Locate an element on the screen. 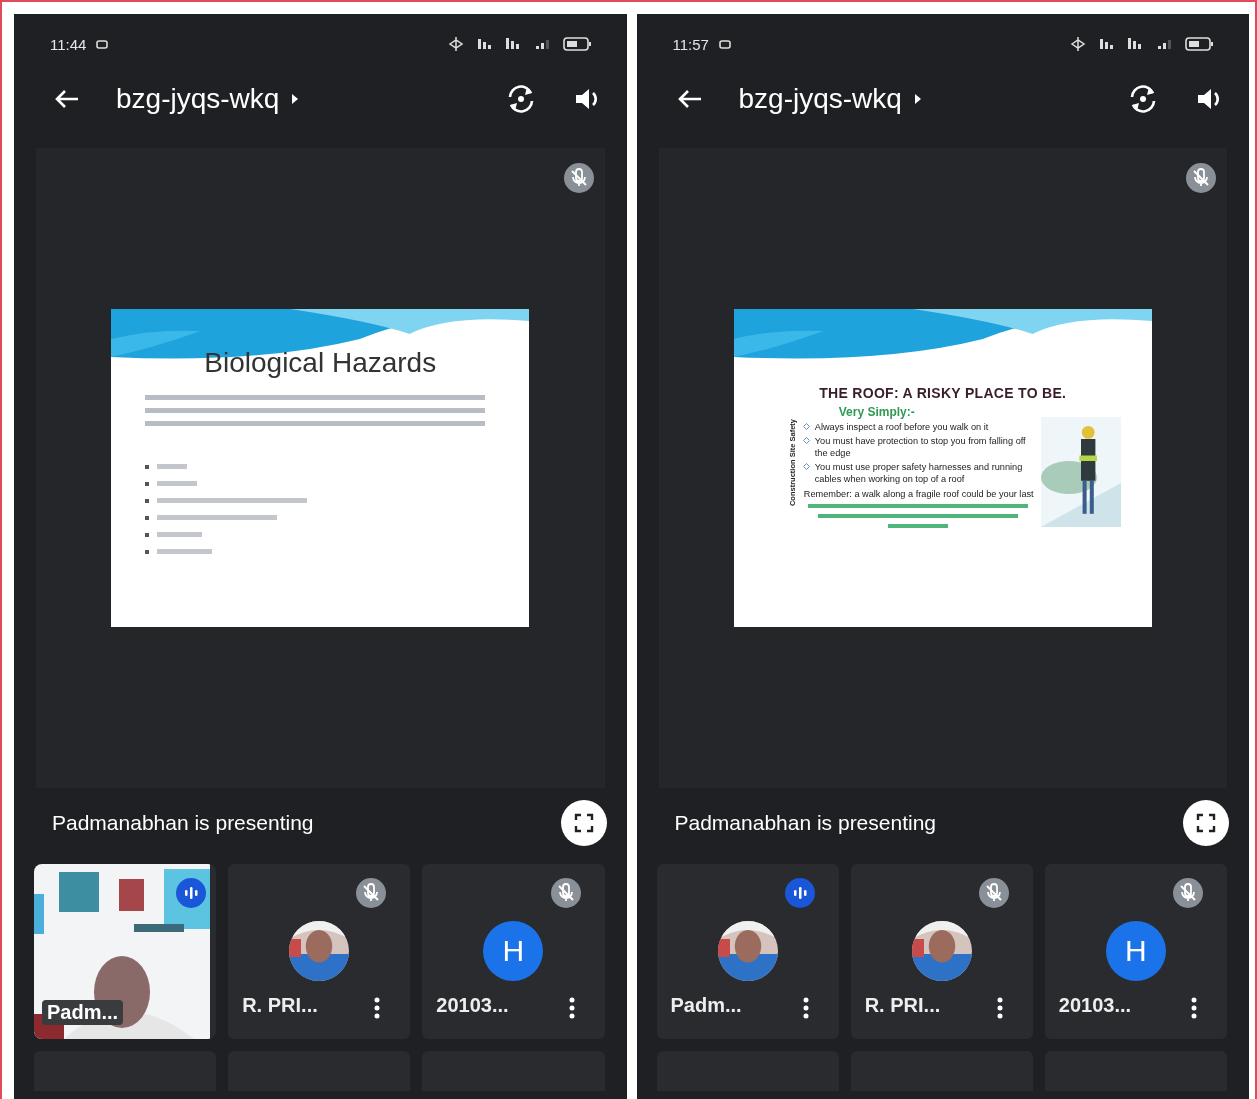  bullet-text: Always inspect a roof before you walk on it is located at coordinates (901, 427).